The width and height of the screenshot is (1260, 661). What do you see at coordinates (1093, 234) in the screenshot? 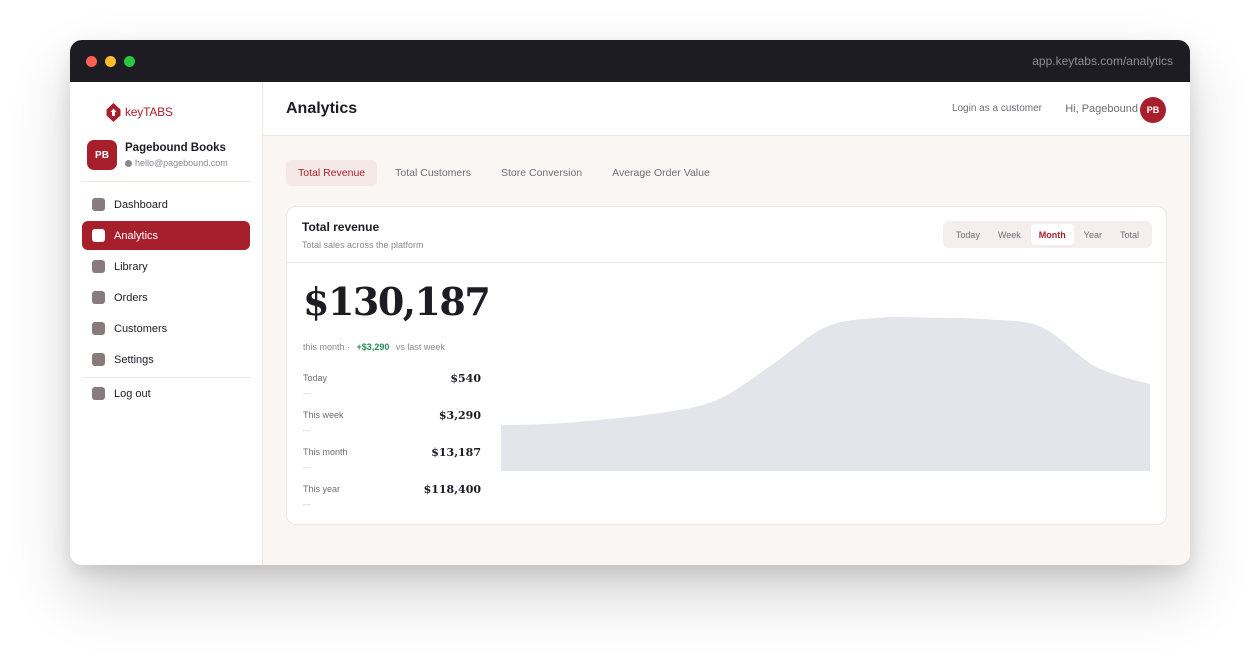
I see `period-year-button: Year` at bounding box center [1093, 234].